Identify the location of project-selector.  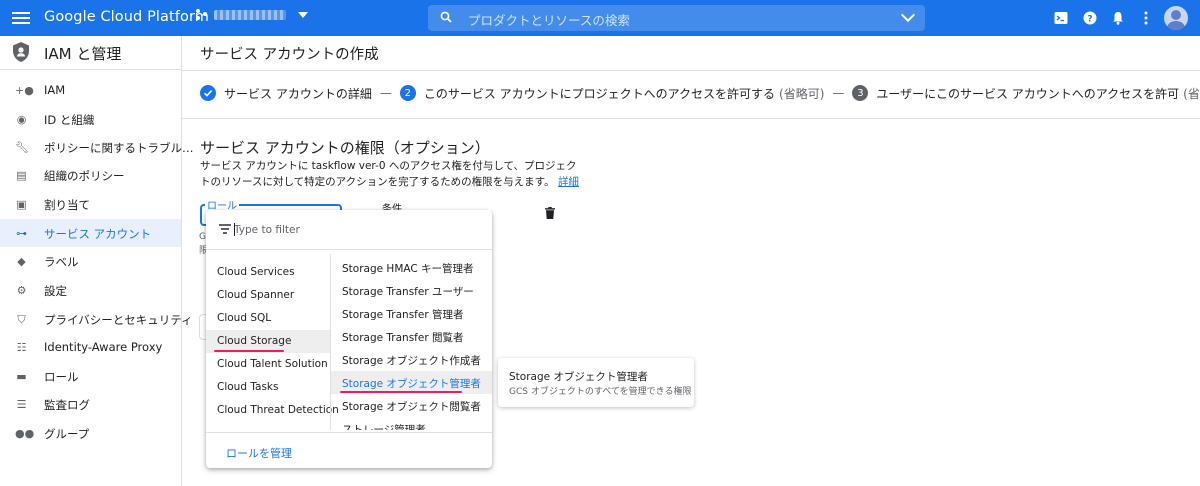
(252, 15).